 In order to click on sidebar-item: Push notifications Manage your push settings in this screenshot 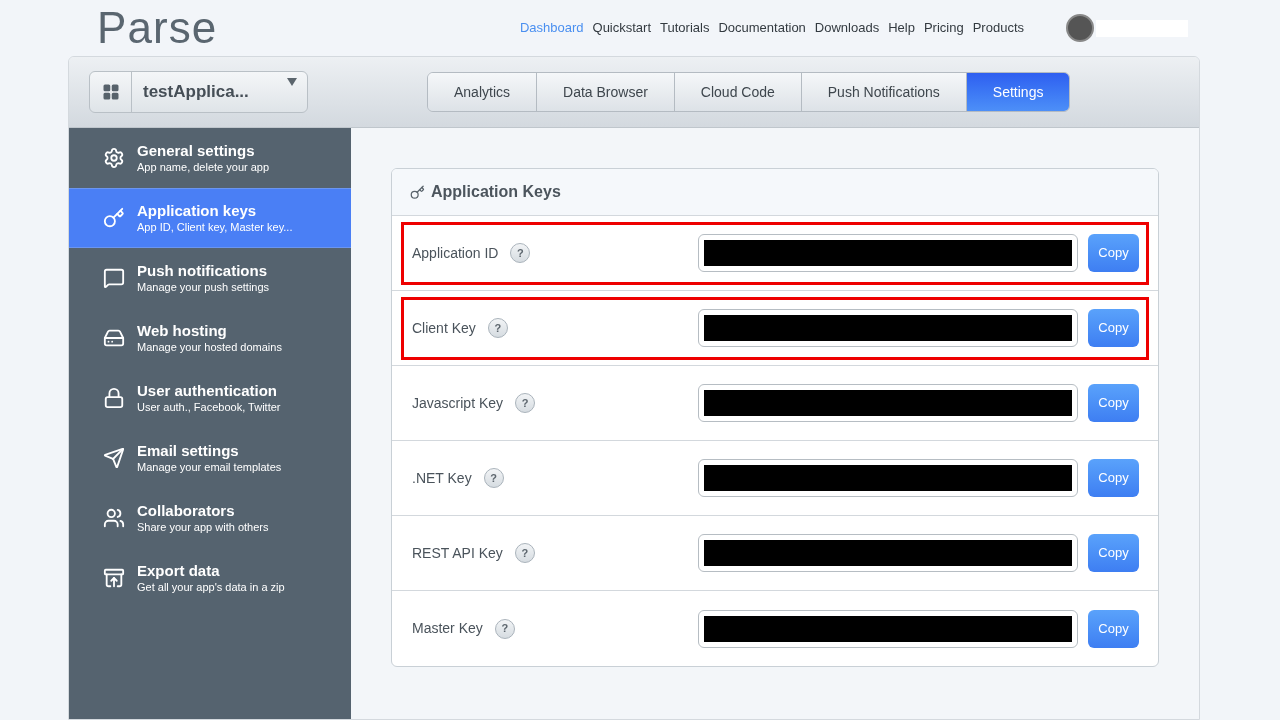, I will do `click(210, 278)`.